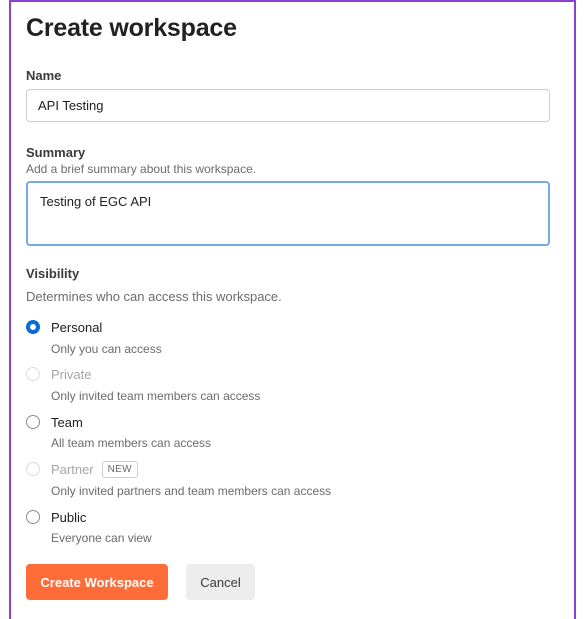 Image resolution: width=584 pixels, height=619 pixels. Describe the element at coordinates (71, 374) in the screenshot. I see `radio-label-private: Private` at that location.